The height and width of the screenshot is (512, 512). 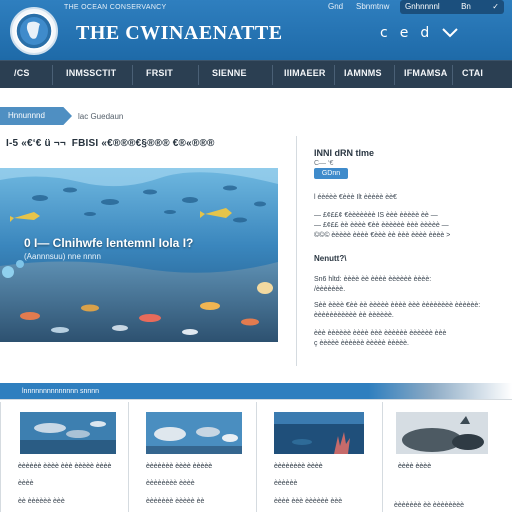 What do you see at coordinates (382, 235) in the screenshot?
I see `sidebar-text-line: ©©© èèèèè èèèè €èèè èè èèè èèèè èèèè >` at bounding box center [382, 235].